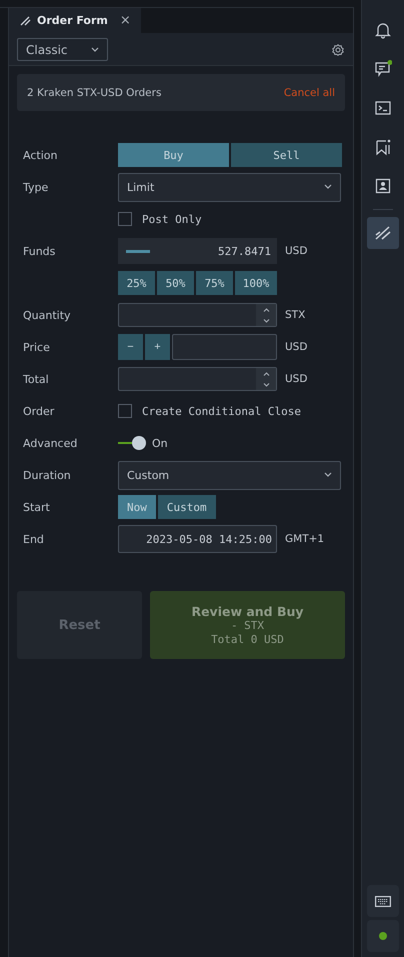 This screenshot has width=404, height=957. Describe the element at coordinates (383, 108) in the screenshot. I see `terminal-icon` at that location.